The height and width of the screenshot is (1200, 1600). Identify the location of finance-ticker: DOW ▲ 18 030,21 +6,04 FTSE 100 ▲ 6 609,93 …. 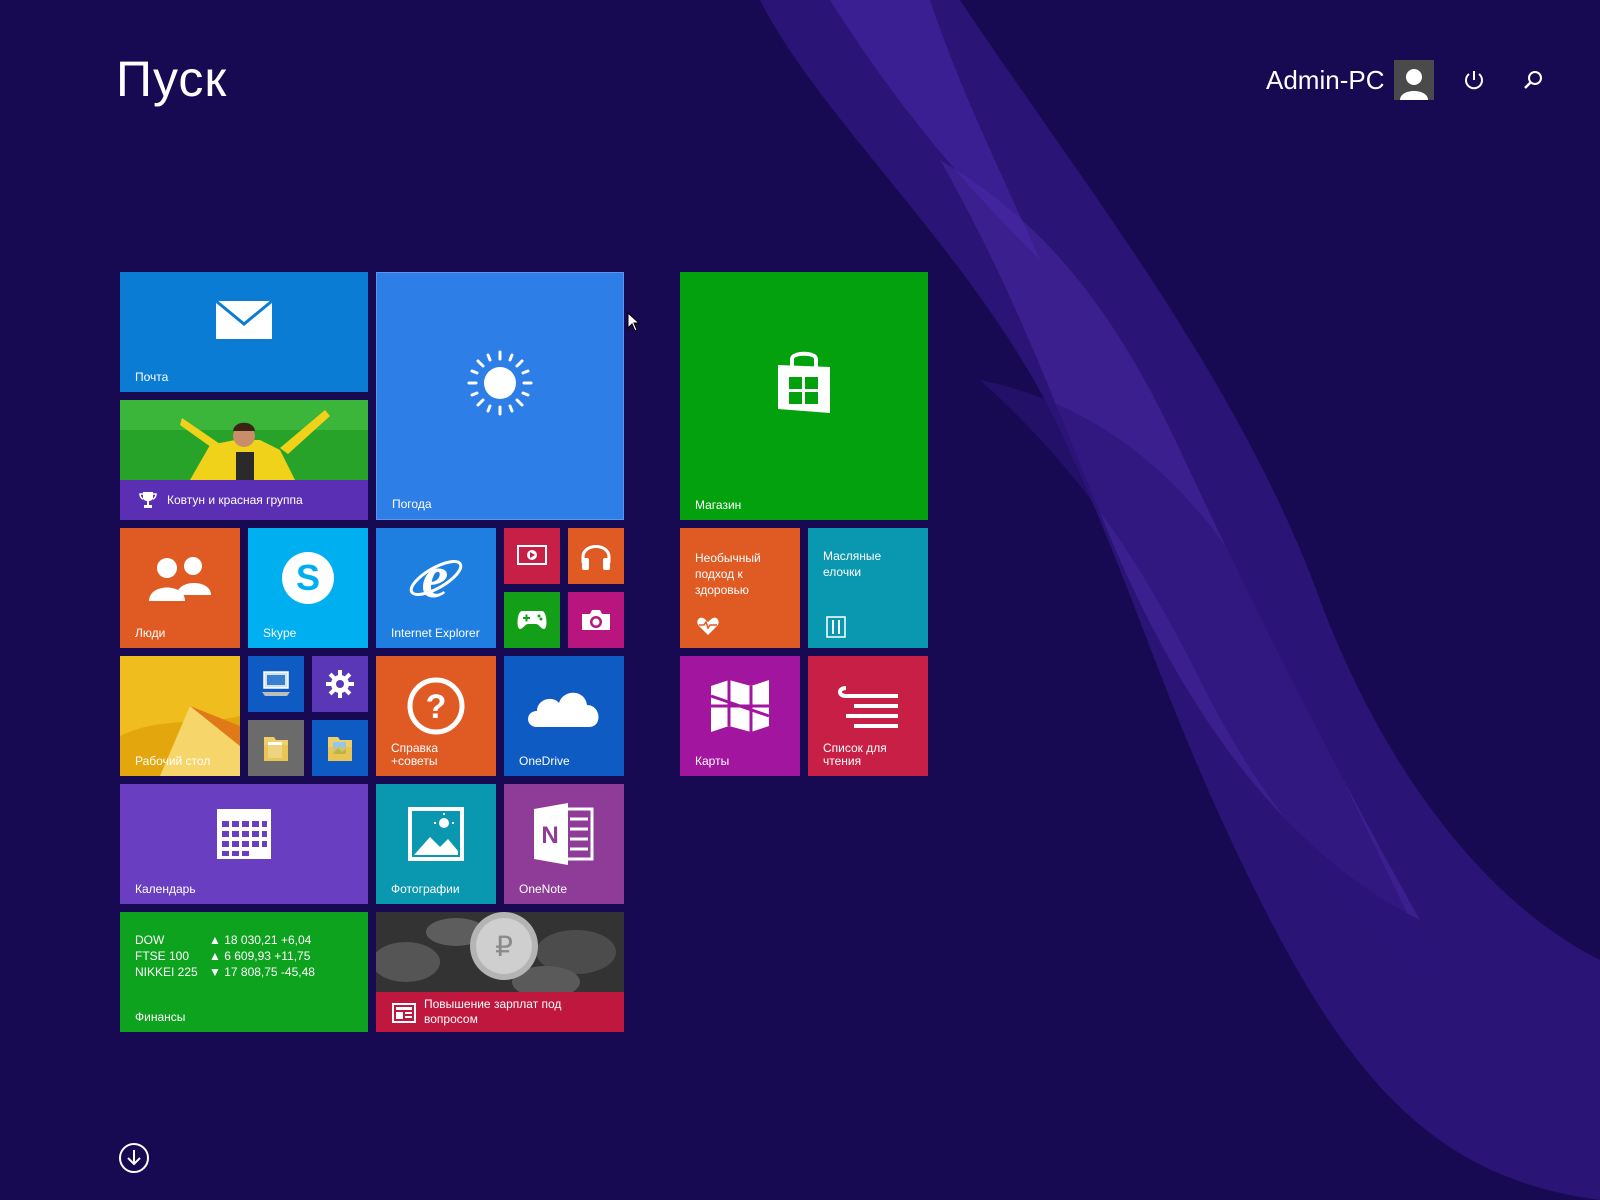
(225, 956).